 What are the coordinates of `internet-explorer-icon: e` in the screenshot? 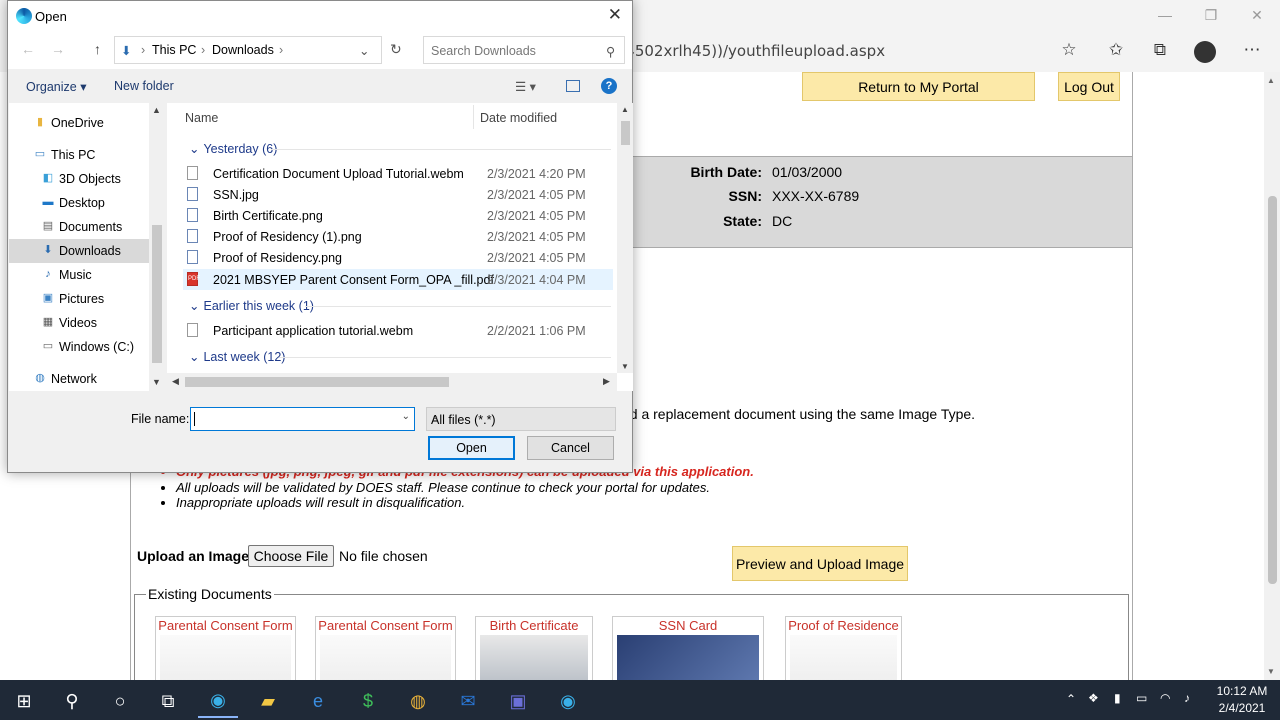 It's located at (318, 701).